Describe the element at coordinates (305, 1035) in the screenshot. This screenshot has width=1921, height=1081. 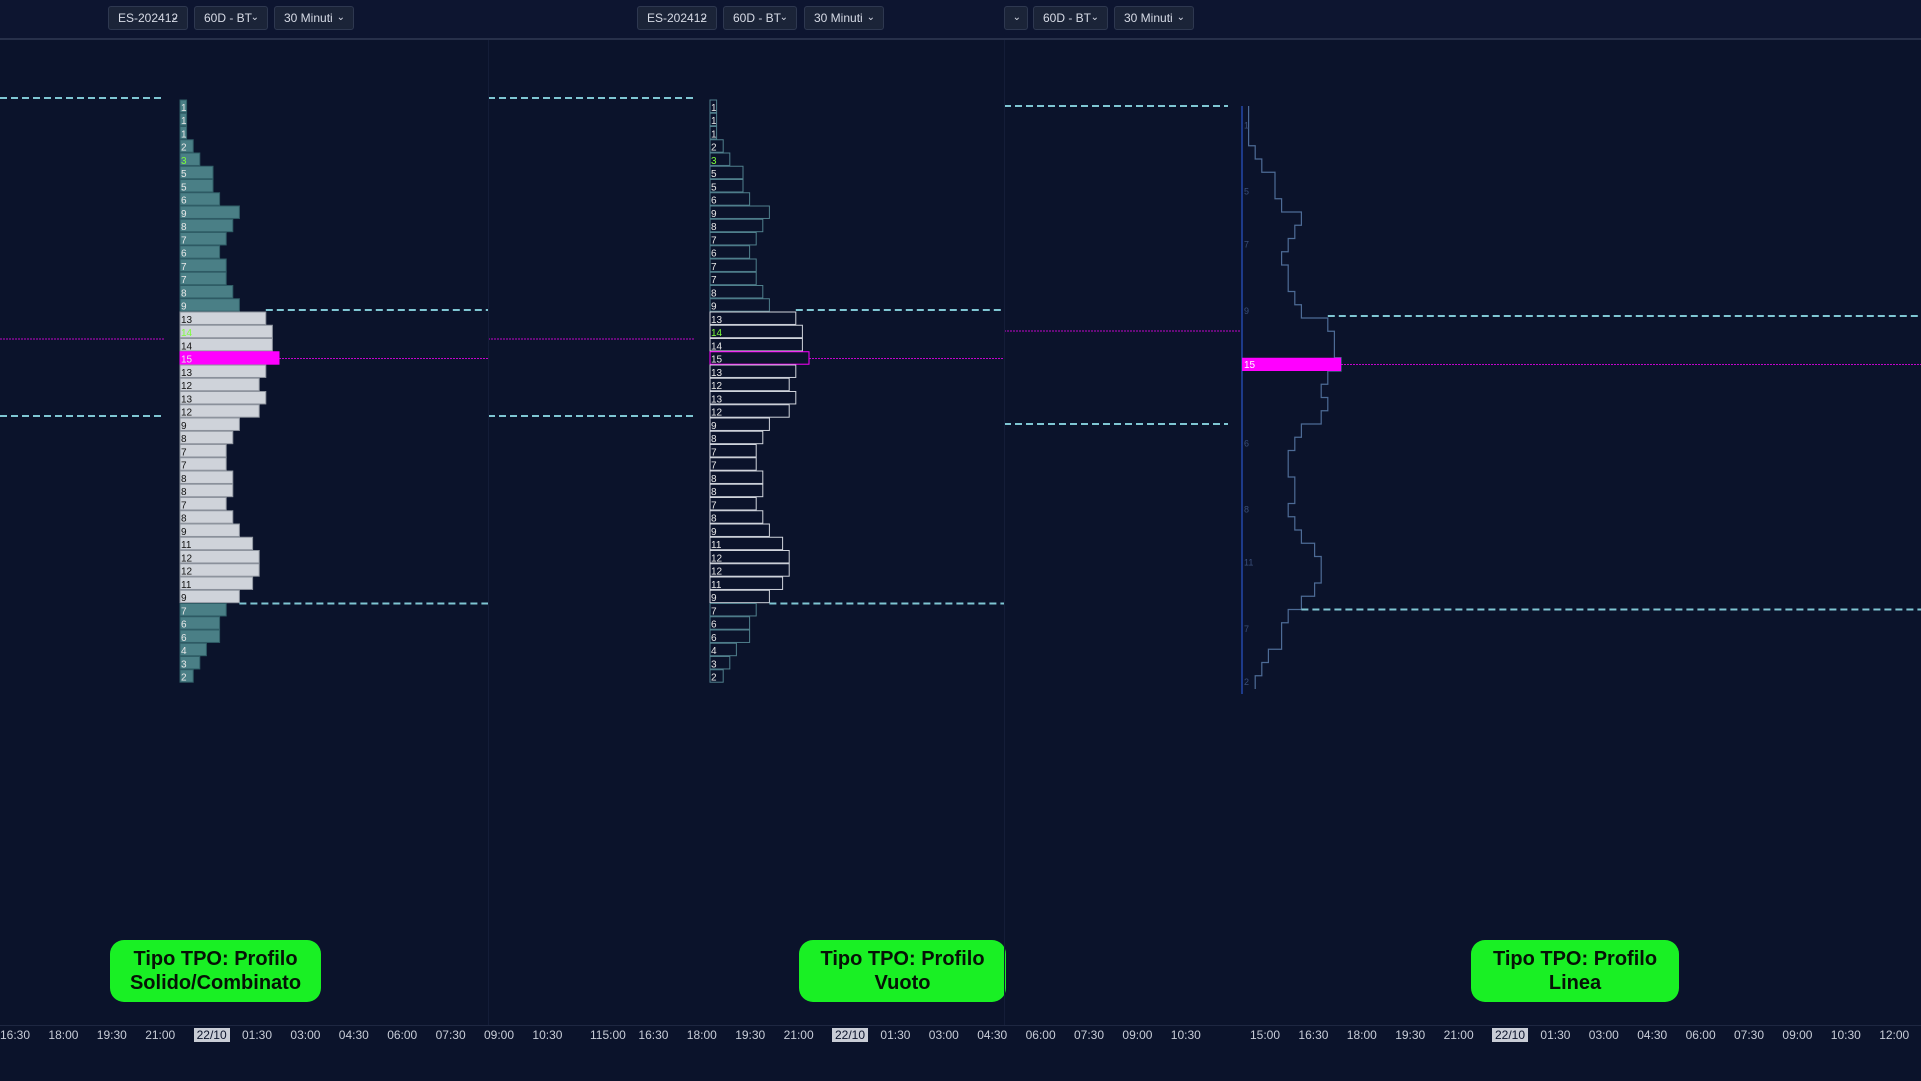
I see `time-axis-tick: 03:00` at that location.